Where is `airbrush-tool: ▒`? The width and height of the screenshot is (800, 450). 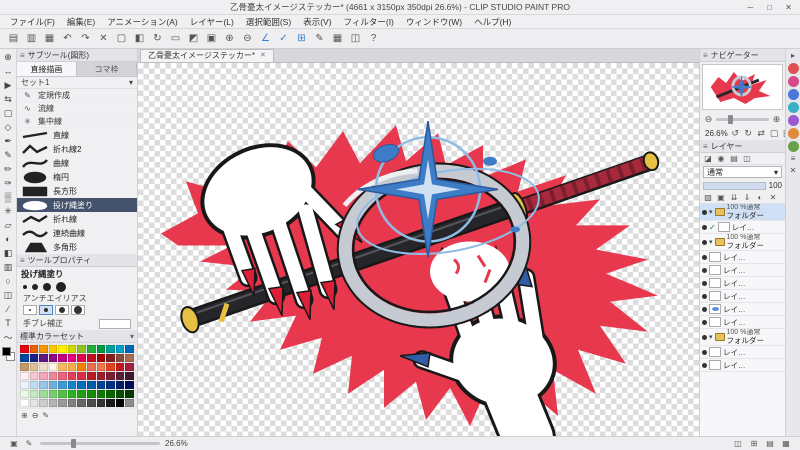
airbrush-tool: ▒ is located at coordinates (8, 197).